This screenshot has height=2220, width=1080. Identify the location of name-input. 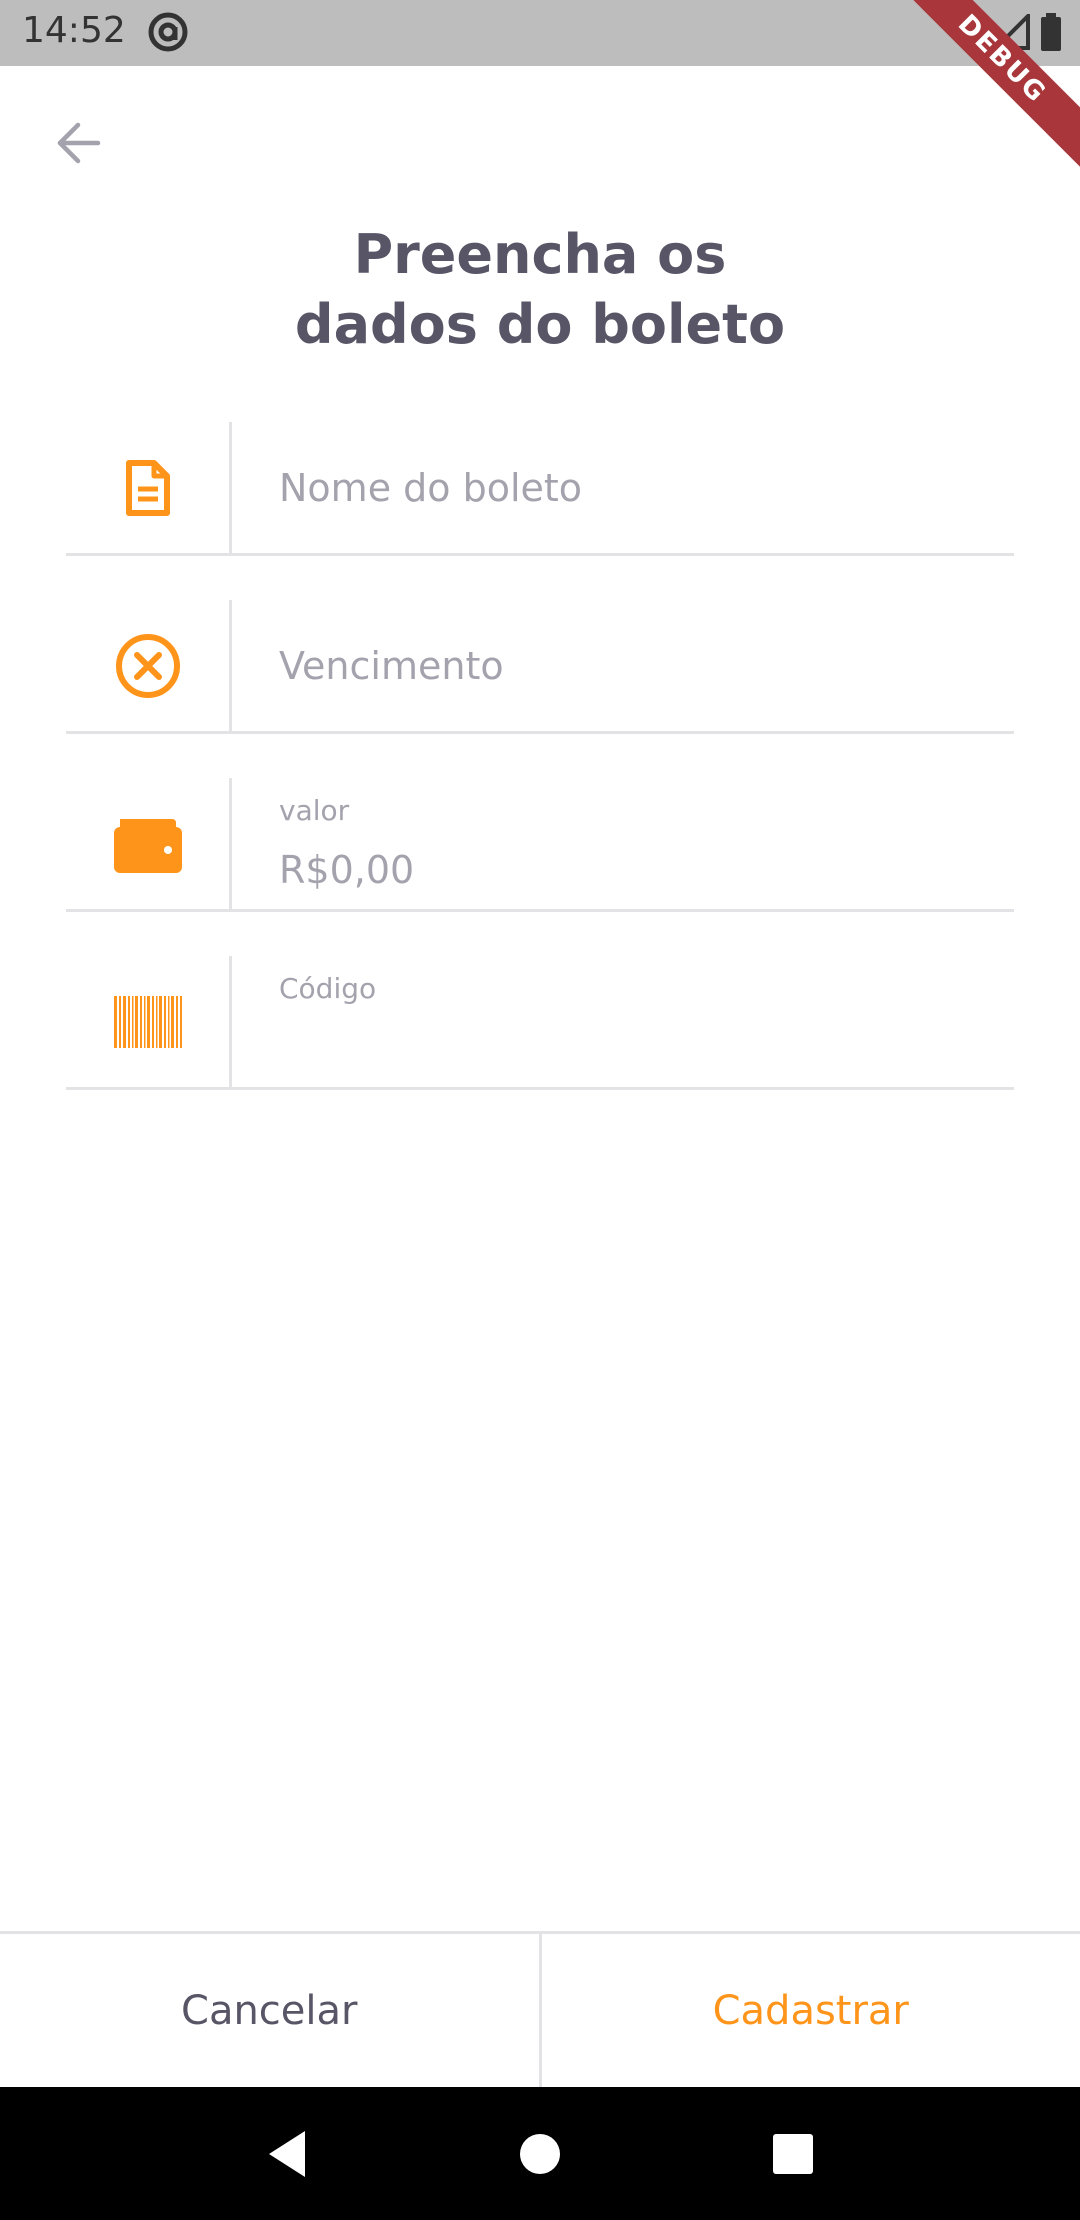
(646, 487).